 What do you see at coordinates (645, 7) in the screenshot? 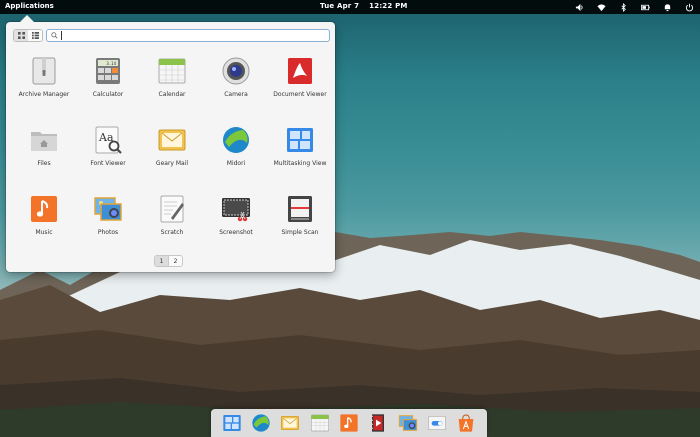
I see `battery-icon` at bounding box center [645, 7].